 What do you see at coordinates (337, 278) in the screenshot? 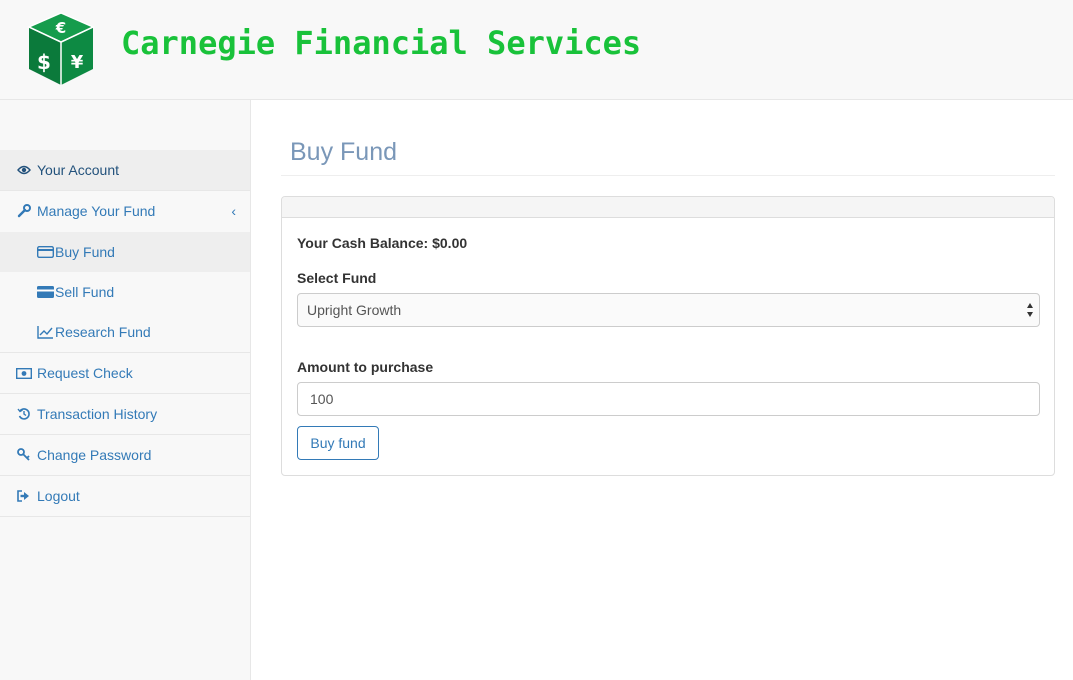
I see `select-fund-label: Select Fund` at bounding box center [337, 278].